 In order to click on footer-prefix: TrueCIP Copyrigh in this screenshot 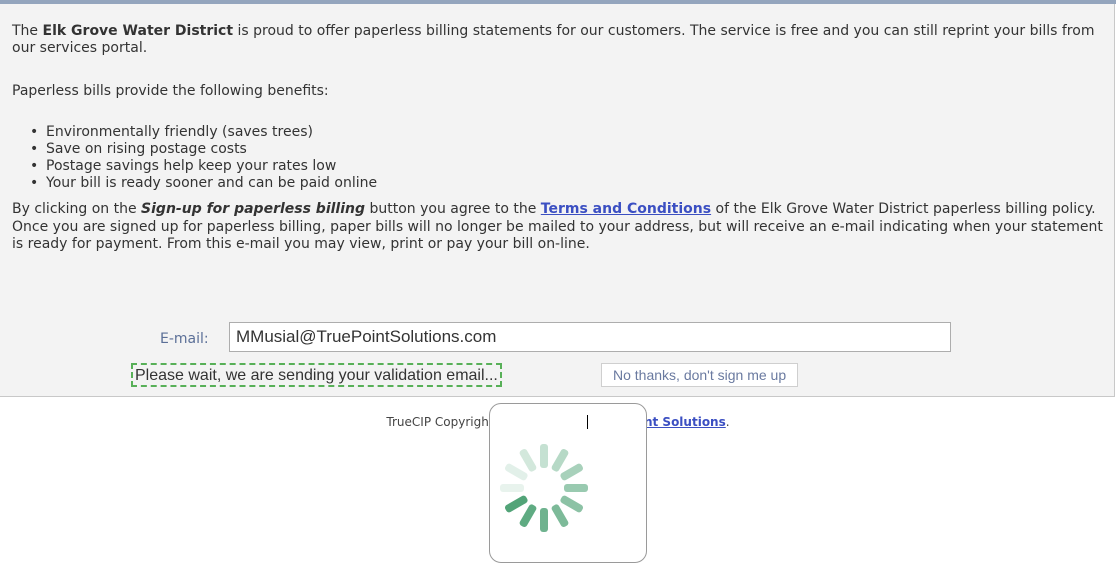, I will do `click(437, 422)`.